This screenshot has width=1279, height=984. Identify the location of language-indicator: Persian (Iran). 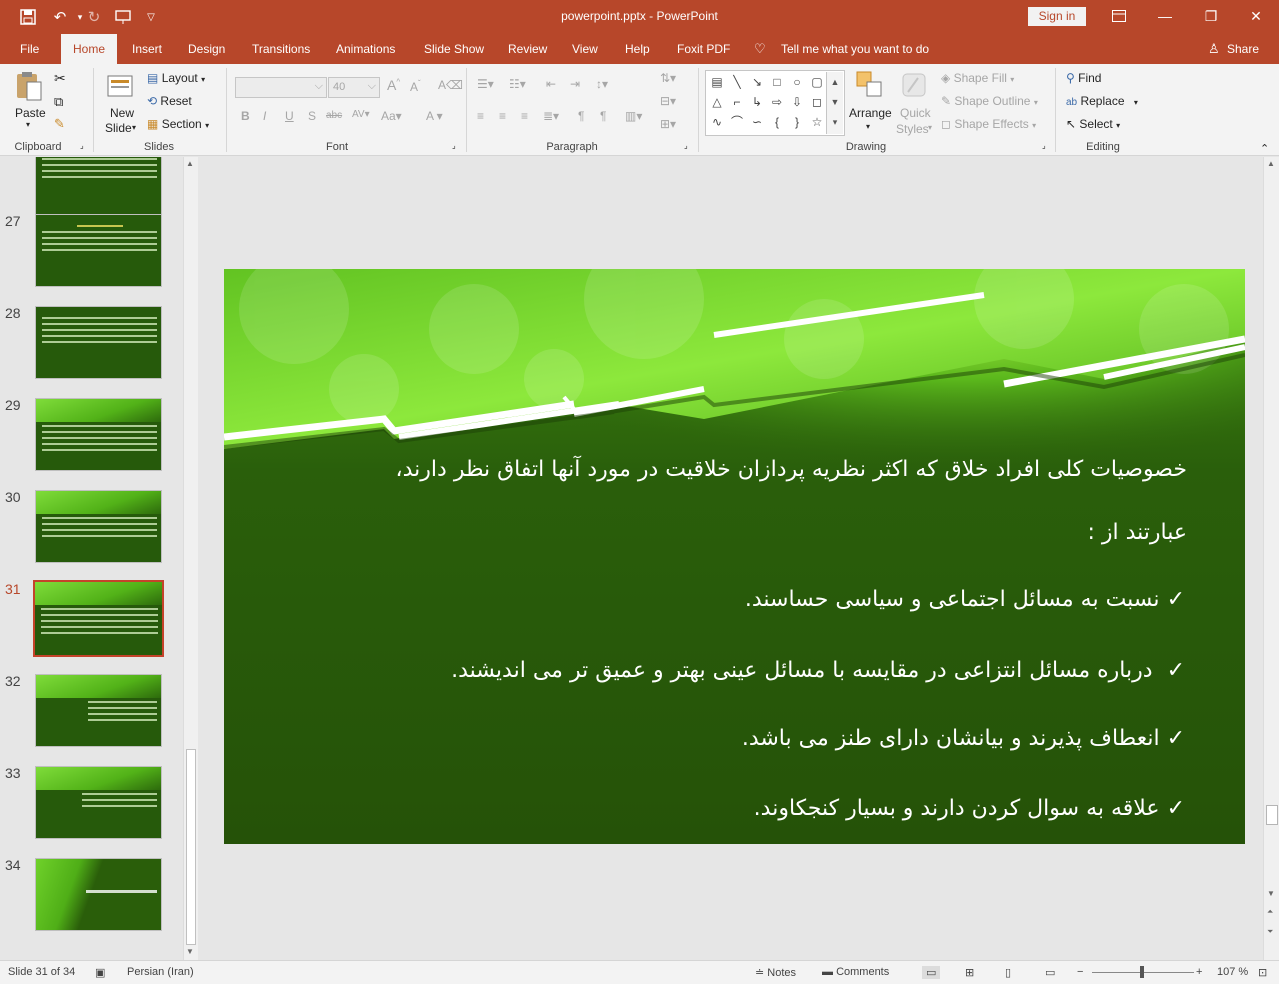
(160, 972).